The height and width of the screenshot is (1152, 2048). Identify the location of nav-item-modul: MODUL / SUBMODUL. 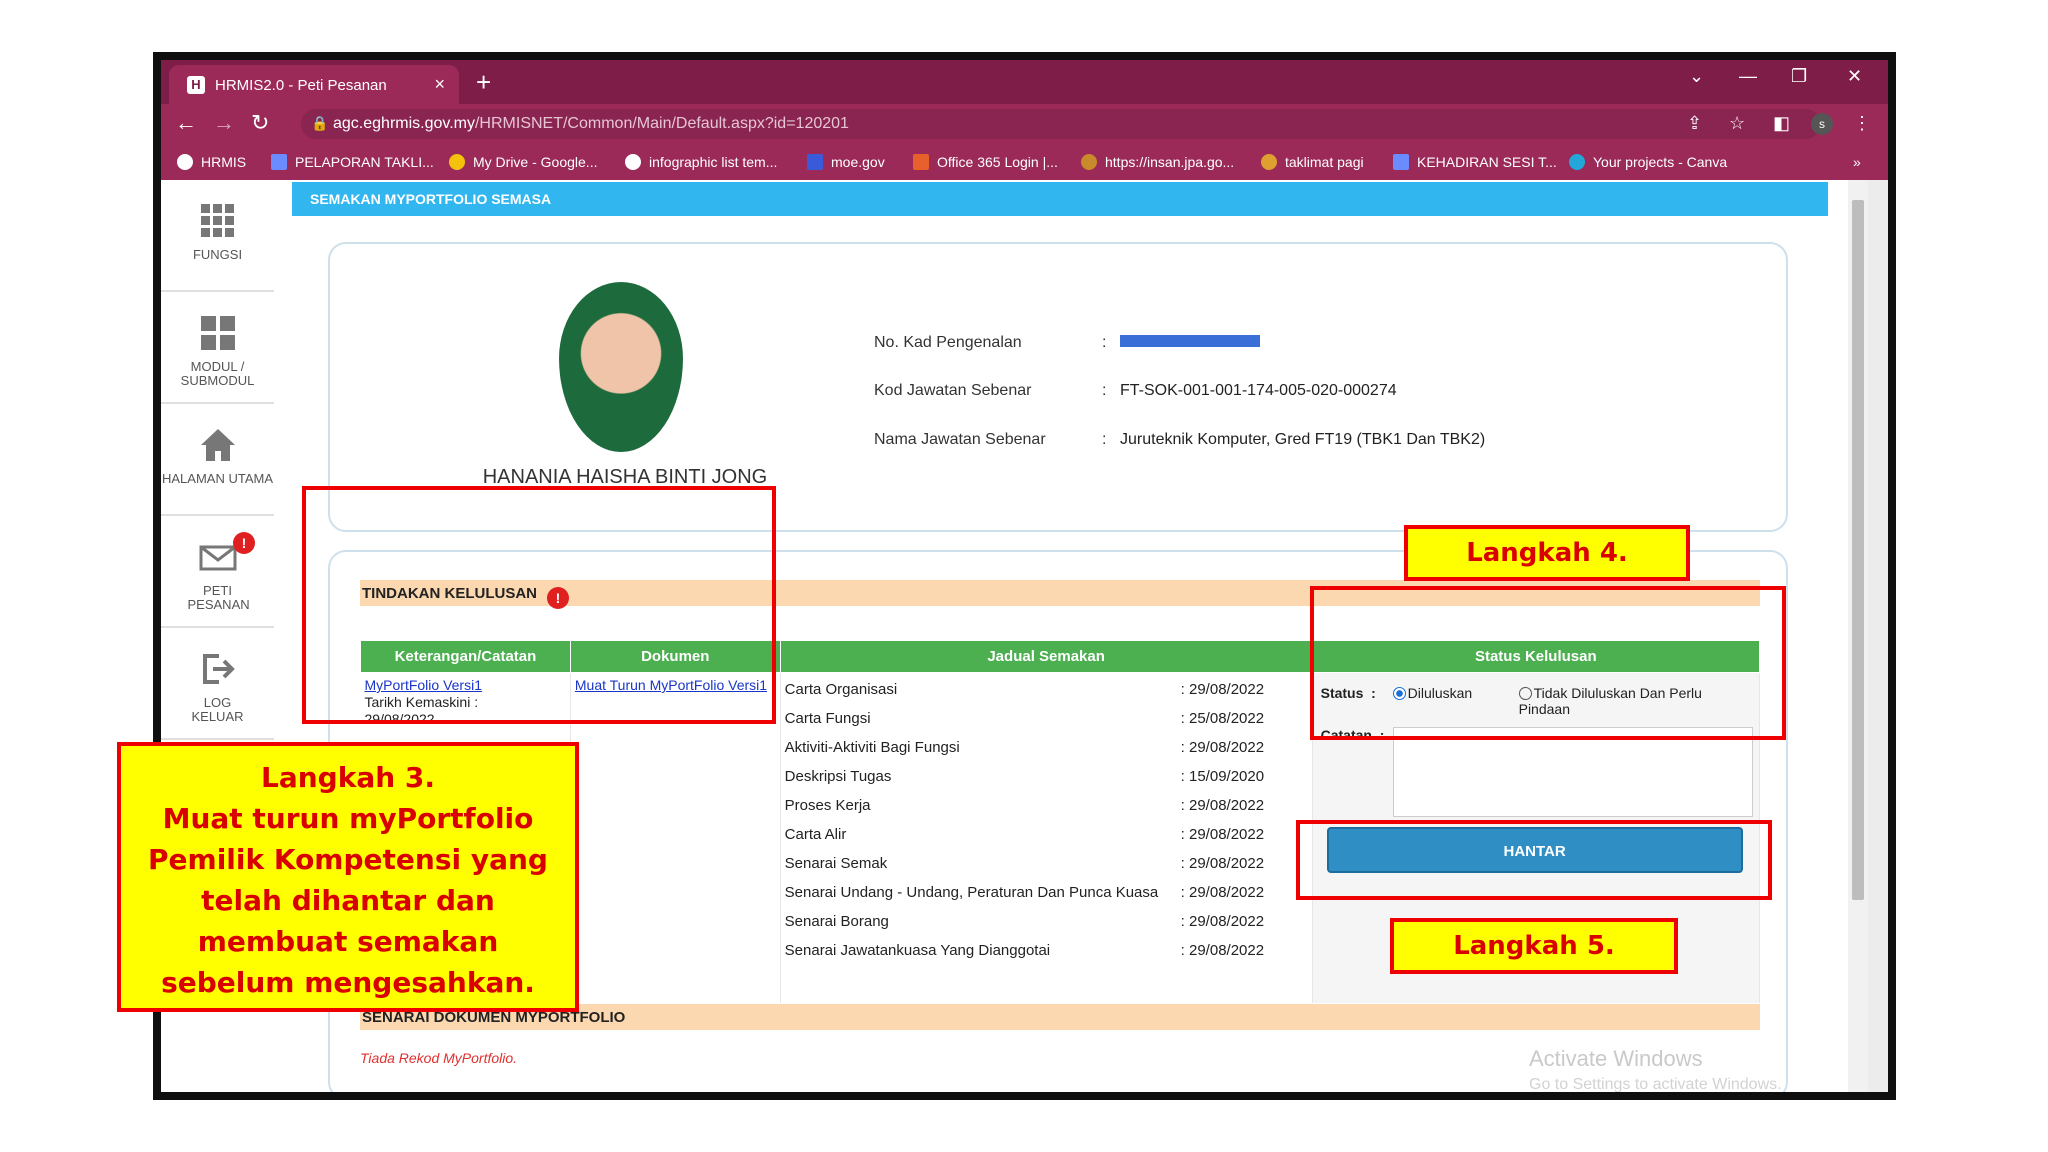
(217, 348).